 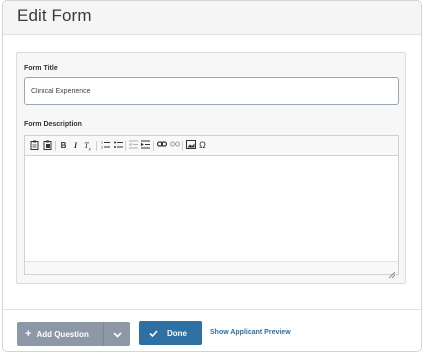 I want to click on italic-icon: I, so click(x=75, y=145).